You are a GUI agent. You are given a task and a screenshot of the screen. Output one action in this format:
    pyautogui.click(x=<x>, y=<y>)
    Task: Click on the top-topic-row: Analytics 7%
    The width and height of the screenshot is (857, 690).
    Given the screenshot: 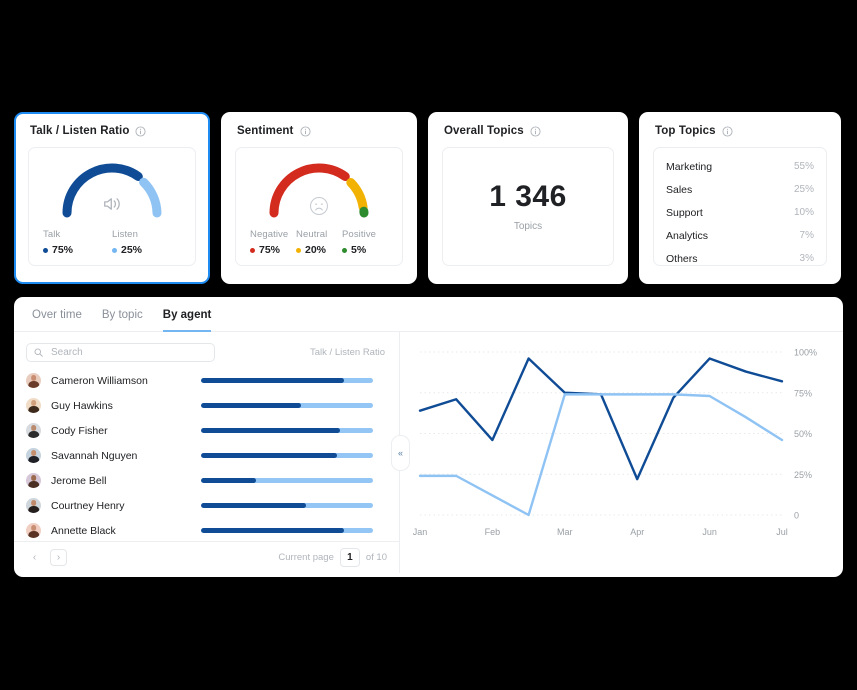 What is the action you would take?
    pyautogui.click(x=740, y=235)
    